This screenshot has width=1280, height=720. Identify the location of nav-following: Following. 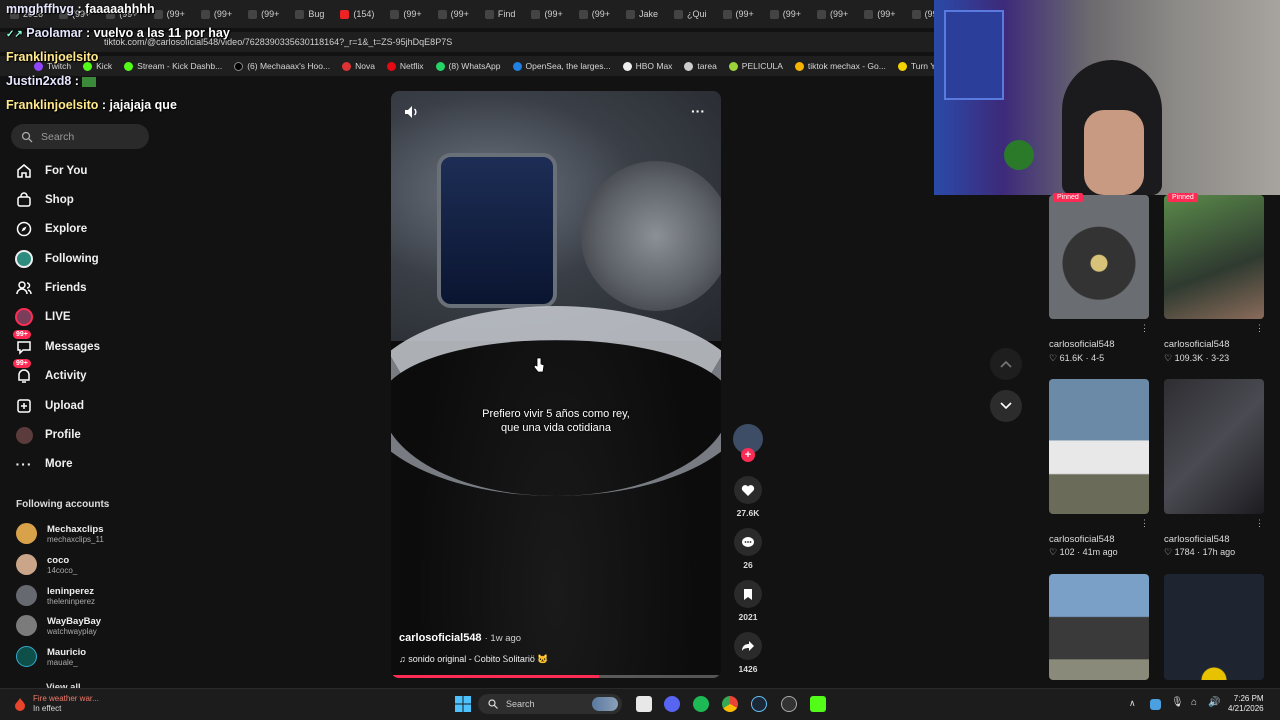
(57, 259).